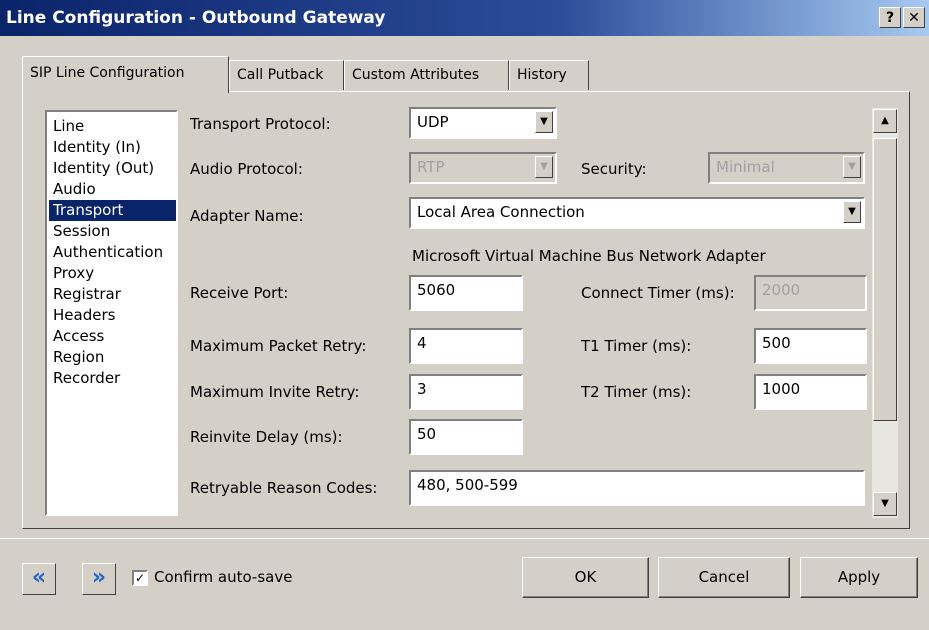 Image resolution: width=929 pixels, height=630 pixels. Describe the element at coordinates (637, 213) in the screenshot. I see `adapter-name-select: Local Area Connection ▼` at that location.